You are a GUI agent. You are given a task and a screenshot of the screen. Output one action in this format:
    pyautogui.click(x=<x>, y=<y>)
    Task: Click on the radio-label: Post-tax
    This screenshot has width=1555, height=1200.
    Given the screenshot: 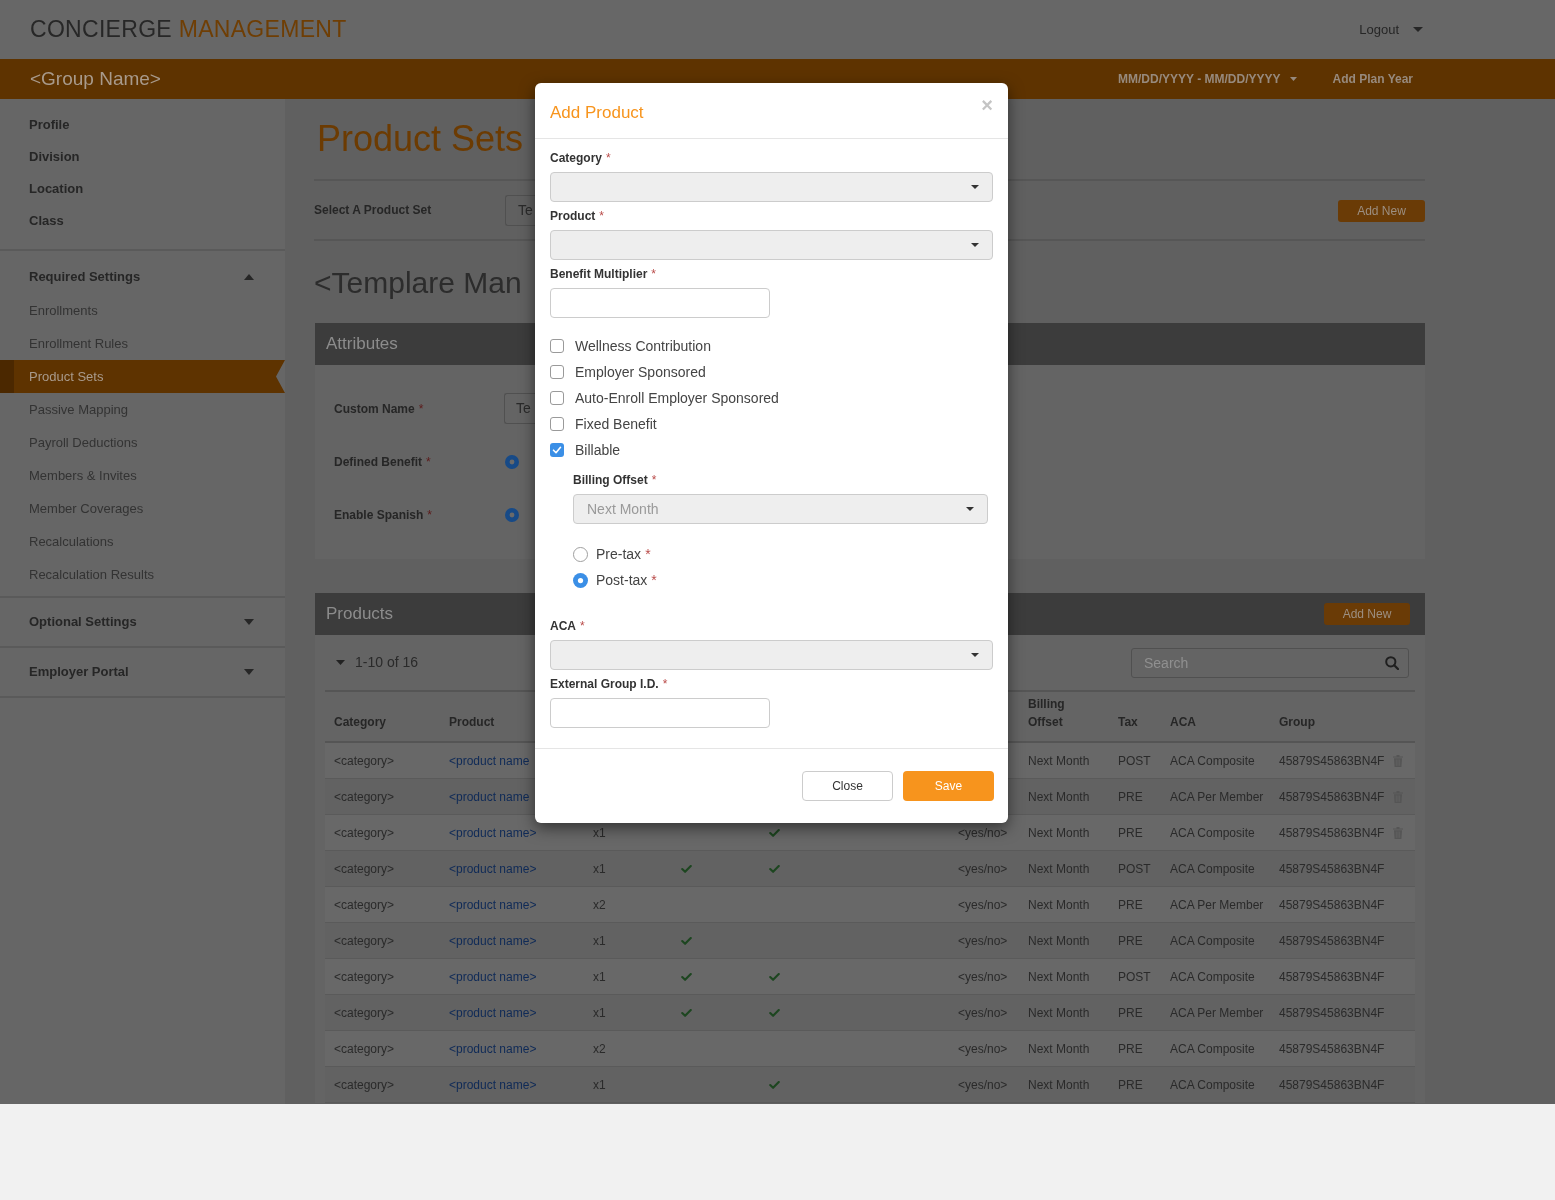 What is the action you would take?
    pyautogui.click(x=622, y=580)
    